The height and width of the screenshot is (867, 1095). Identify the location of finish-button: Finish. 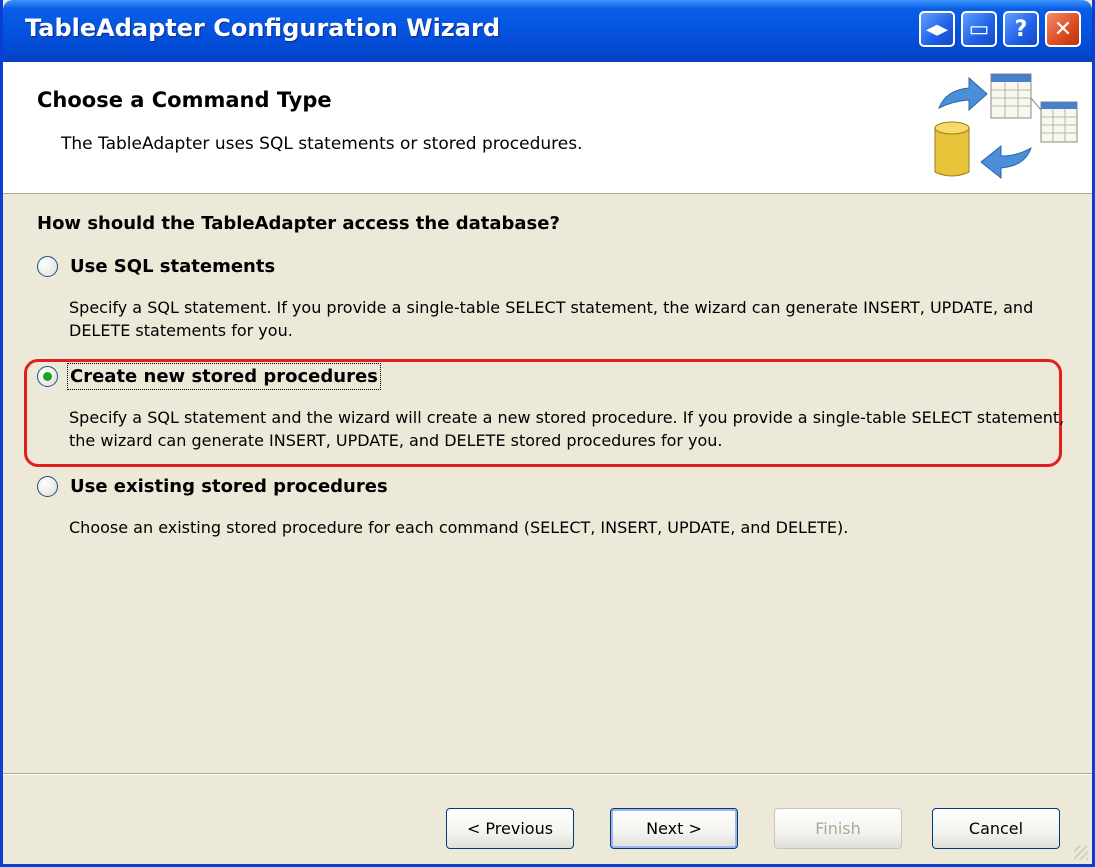
(838, 828).